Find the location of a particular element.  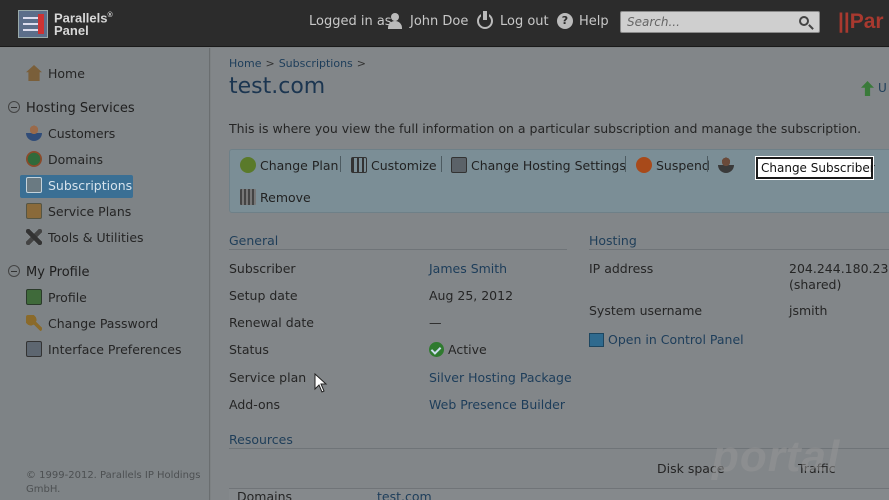

logout-link: Log out is located at coordinates (524, 21).